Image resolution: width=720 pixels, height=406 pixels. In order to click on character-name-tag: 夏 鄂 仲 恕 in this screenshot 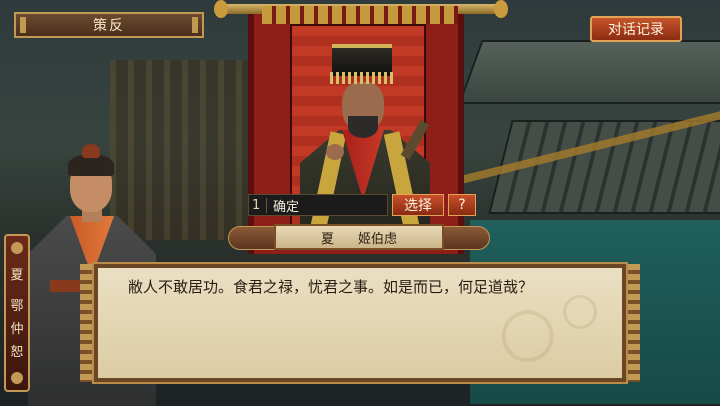, I will do `click(17, 313)`.